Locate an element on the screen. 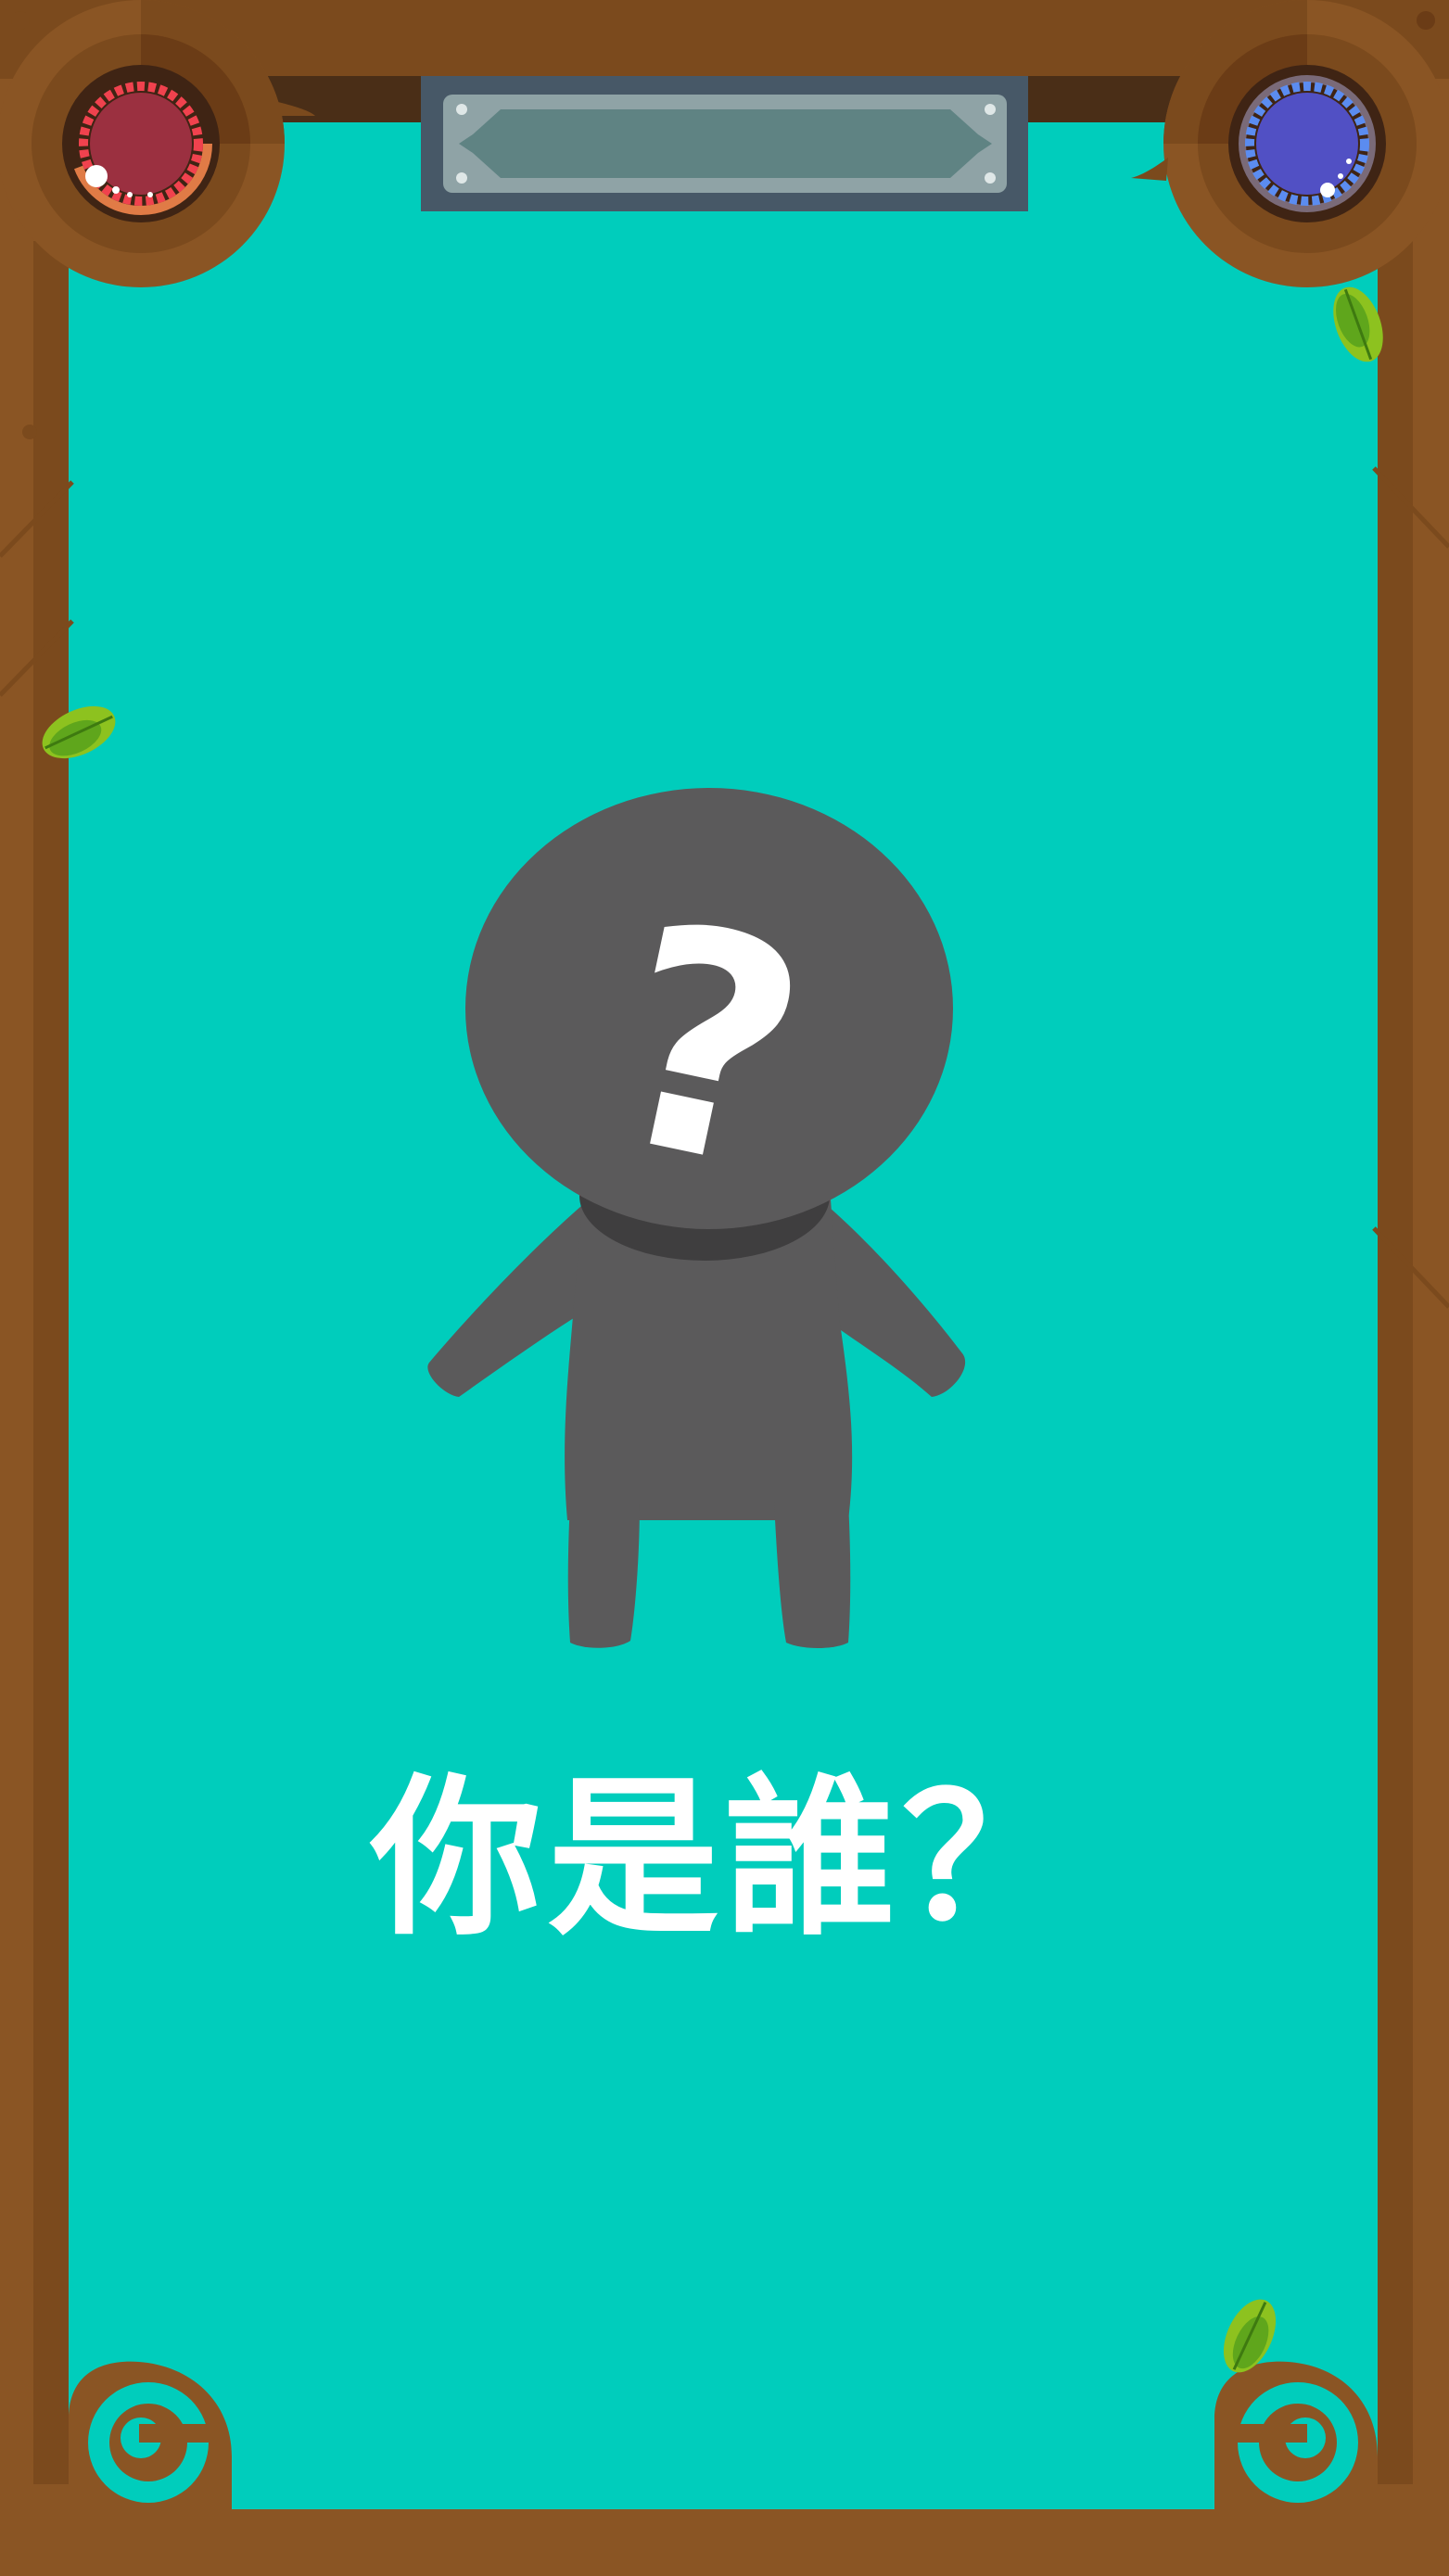  who-are-you-prompt: 你是誰？ is located at coordinates (724, 1858).